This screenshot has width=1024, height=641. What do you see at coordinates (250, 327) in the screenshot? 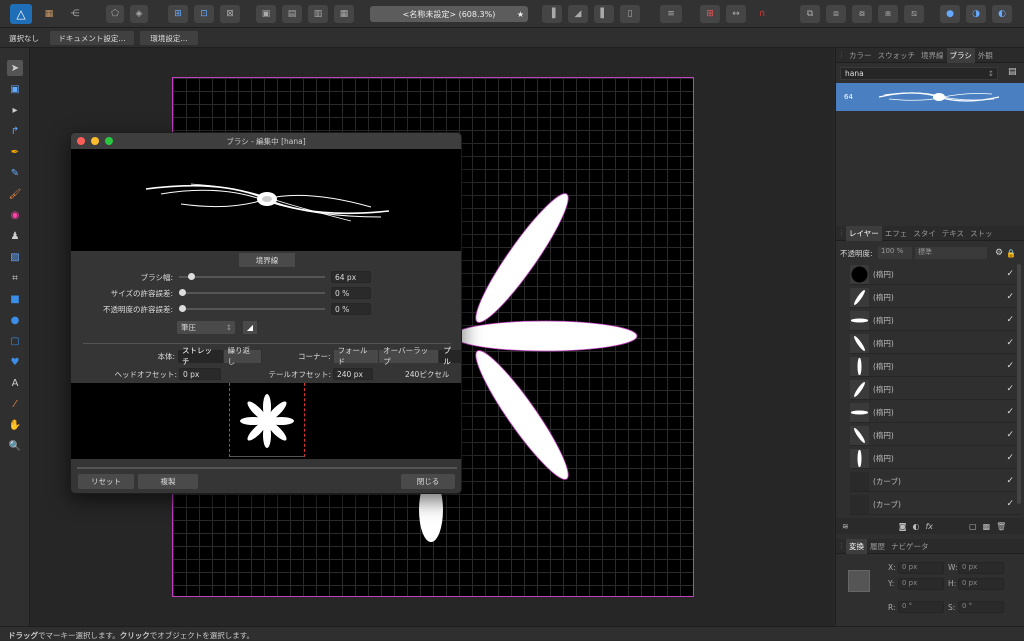
I see `pressure-curve-icon: ◢` at bounding box center [250, 327].